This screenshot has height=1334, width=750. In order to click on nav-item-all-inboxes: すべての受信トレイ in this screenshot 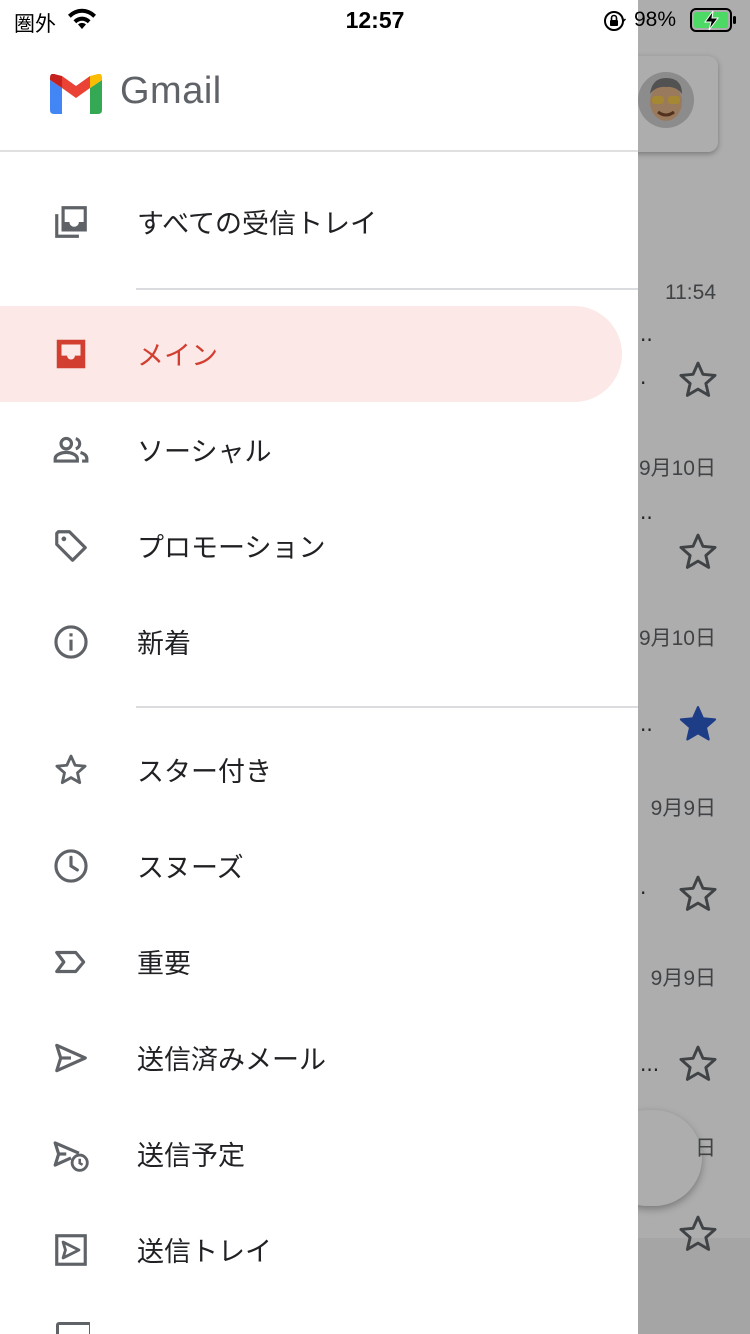, I will do `click(311, 222)`.